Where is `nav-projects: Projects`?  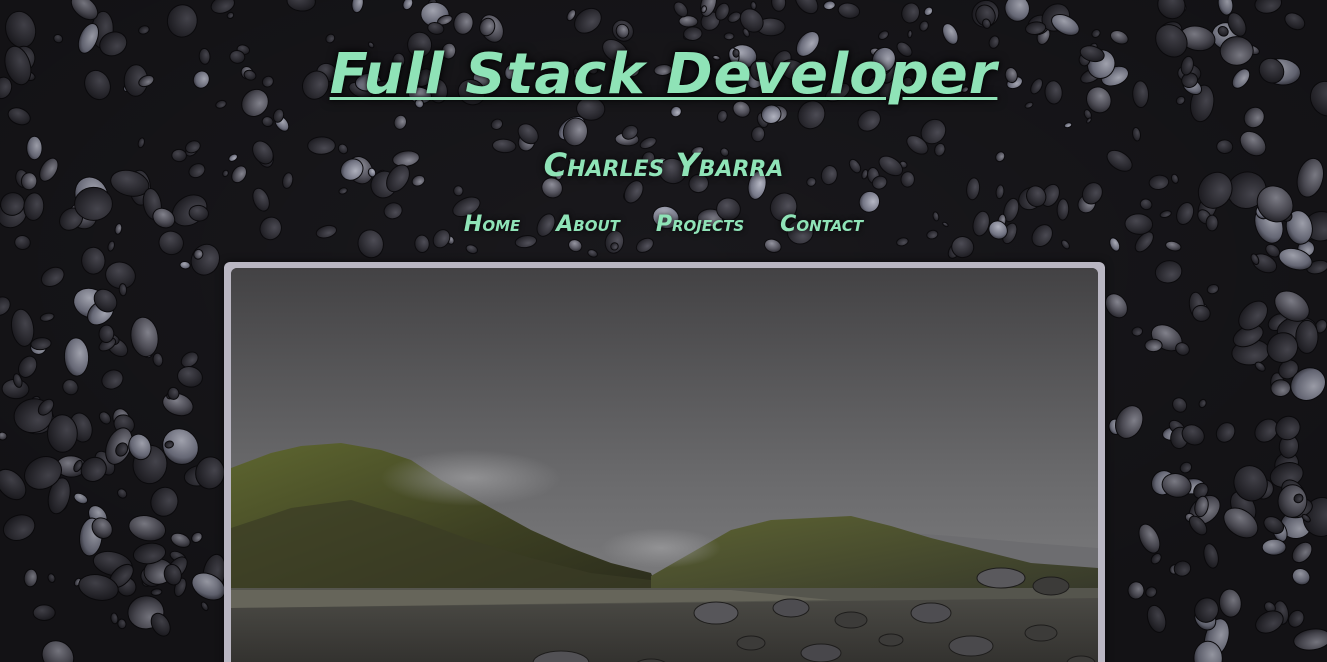 nav-projects: Projects is located at coordinates (700, 225).